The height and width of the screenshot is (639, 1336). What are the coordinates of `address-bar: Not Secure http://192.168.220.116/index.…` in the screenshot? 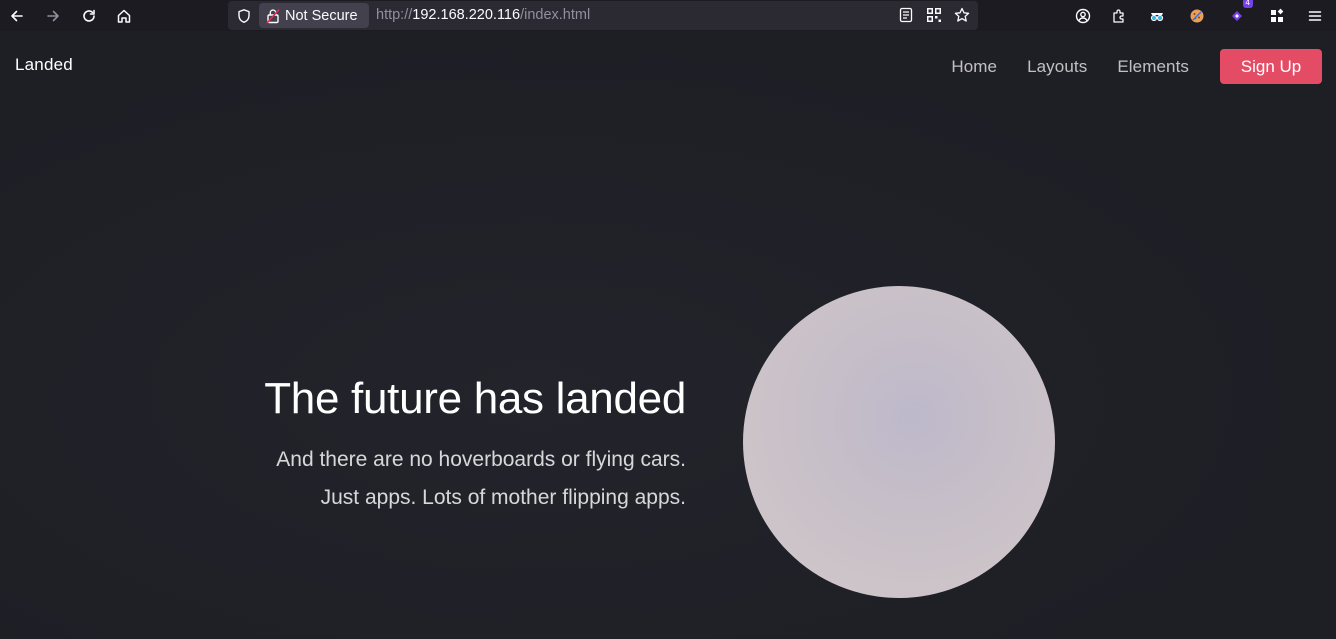 It's located at (603, 15).